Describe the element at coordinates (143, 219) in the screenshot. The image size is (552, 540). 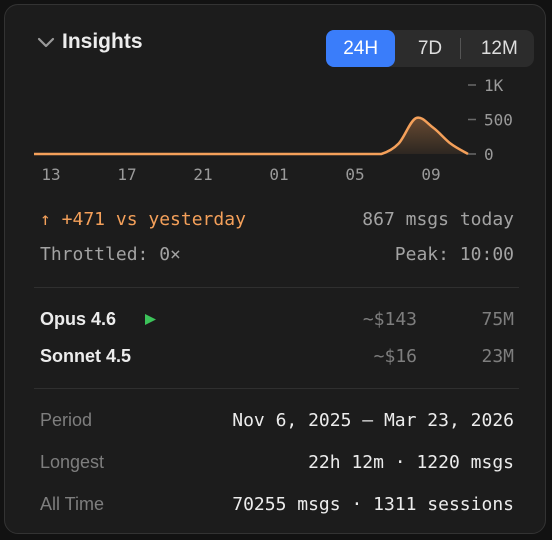
I see `delta-vs-yesterday: ↑ +471 vs yesterday` at that location.